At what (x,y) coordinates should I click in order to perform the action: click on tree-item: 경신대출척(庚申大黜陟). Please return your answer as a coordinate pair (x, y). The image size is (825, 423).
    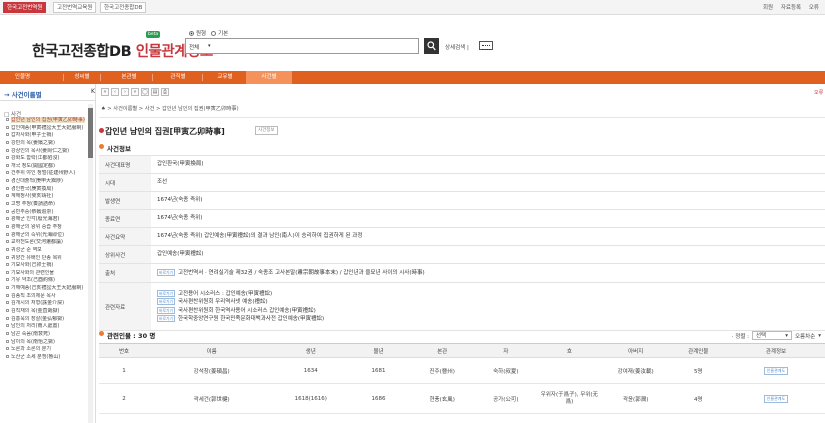
    Looking at the image, I should click on (47, 182).